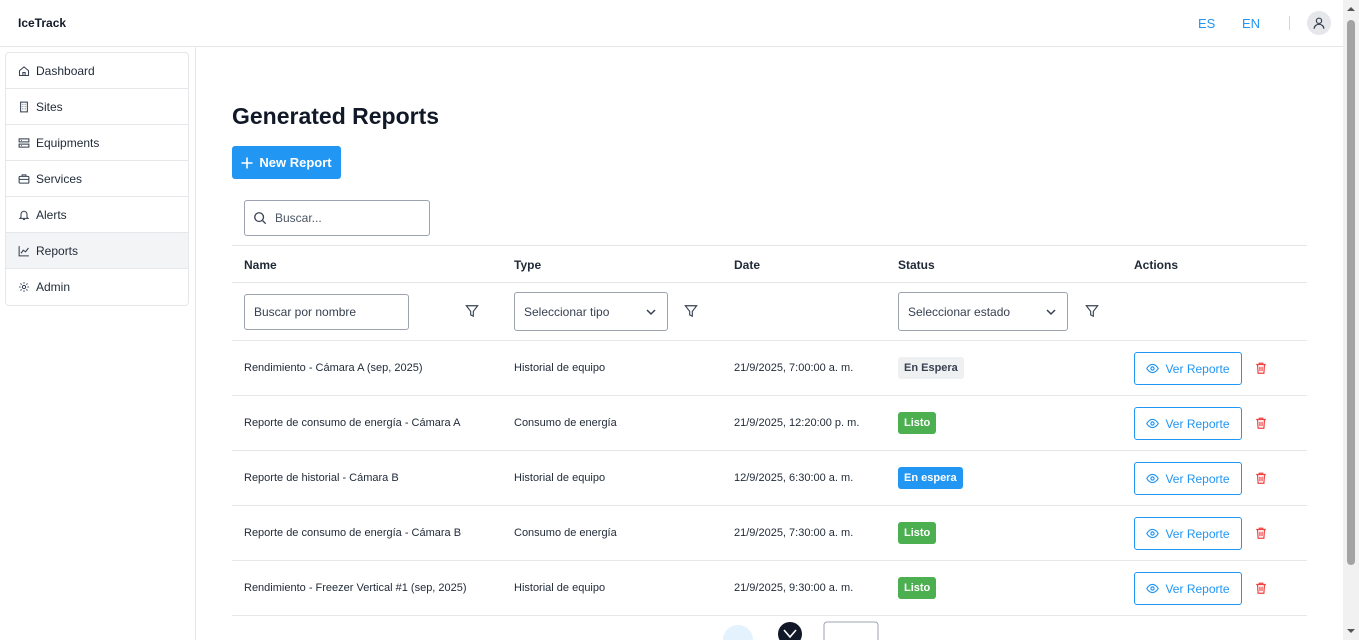  What do you see at coordinates (24, 143) in the screenshot?
I see `server-icon` at bounding box center [24, 143].